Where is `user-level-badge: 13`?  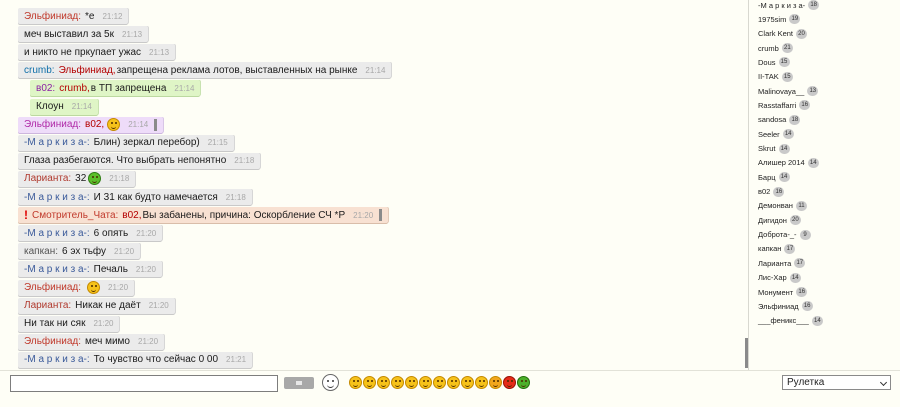 user-level-badge: 13 is located at coordinates (813, 91).